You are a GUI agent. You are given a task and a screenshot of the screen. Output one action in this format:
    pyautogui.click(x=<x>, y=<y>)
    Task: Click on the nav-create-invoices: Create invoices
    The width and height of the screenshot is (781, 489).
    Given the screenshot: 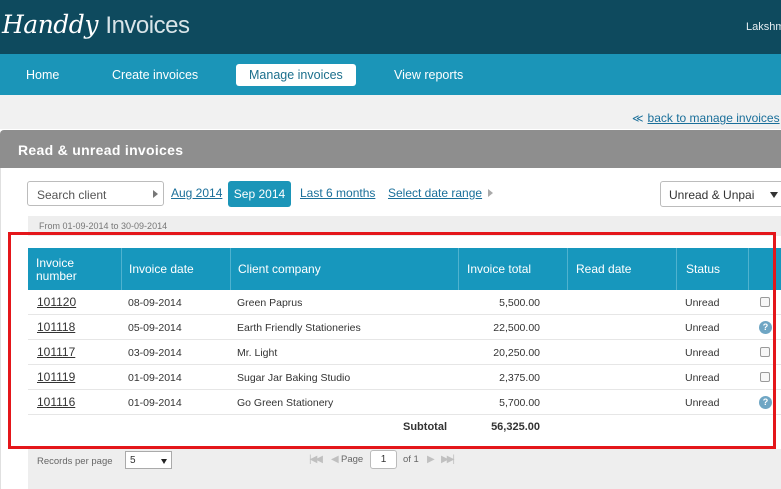 What is the action you would take?
    pyautogui.click(x=155, y=75)
    